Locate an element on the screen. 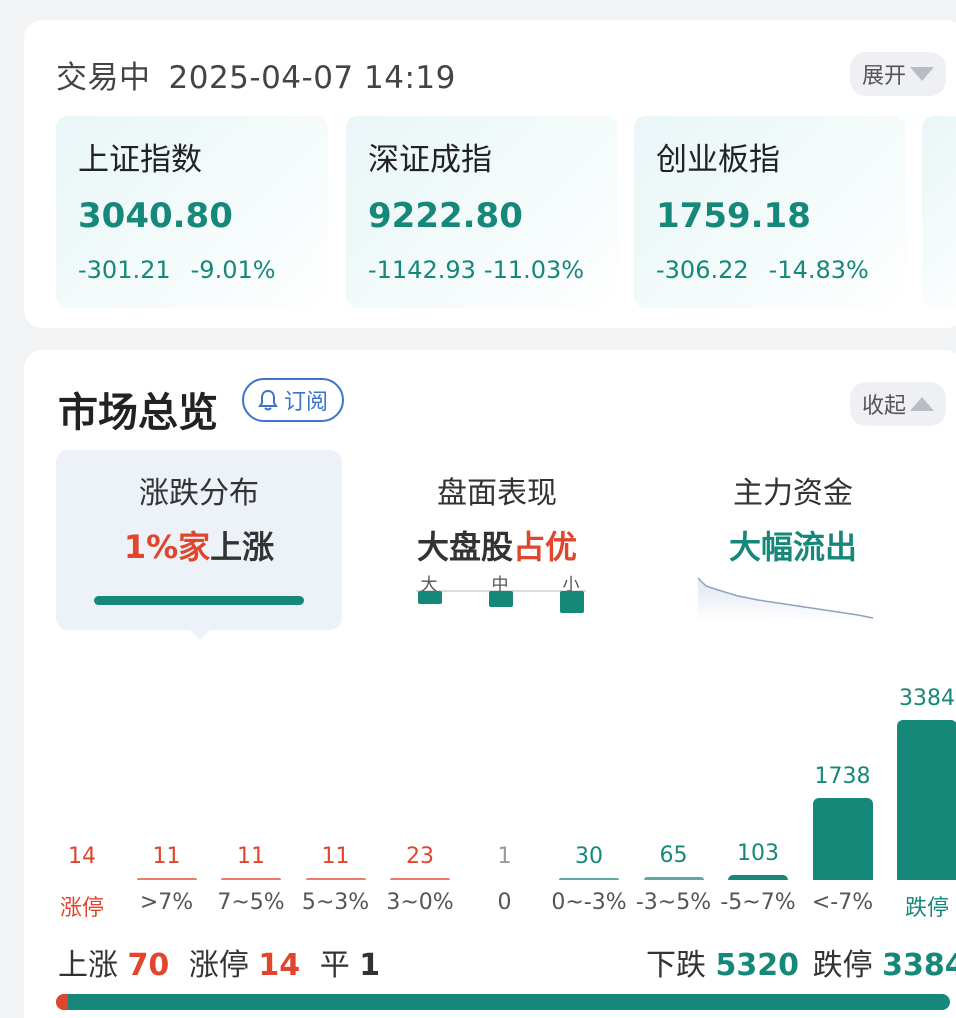 Image resolution: width=956 pixels, height=1018 pixels. triangle-down-icon is located at coordinates (922, 74).